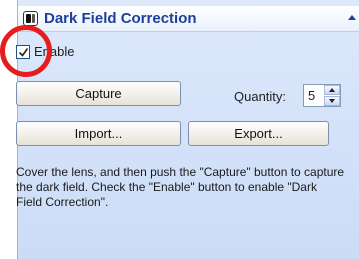 The image size is (359, 259). Describe the element at coordinates (322, 95) in the screenshot. I see `quantity-stepper: 5` at that location.